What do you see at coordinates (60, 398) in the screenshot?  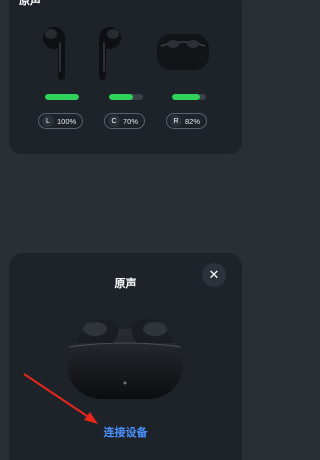 I see `annotation-arrow-icon` at bounding box center [60, 398].